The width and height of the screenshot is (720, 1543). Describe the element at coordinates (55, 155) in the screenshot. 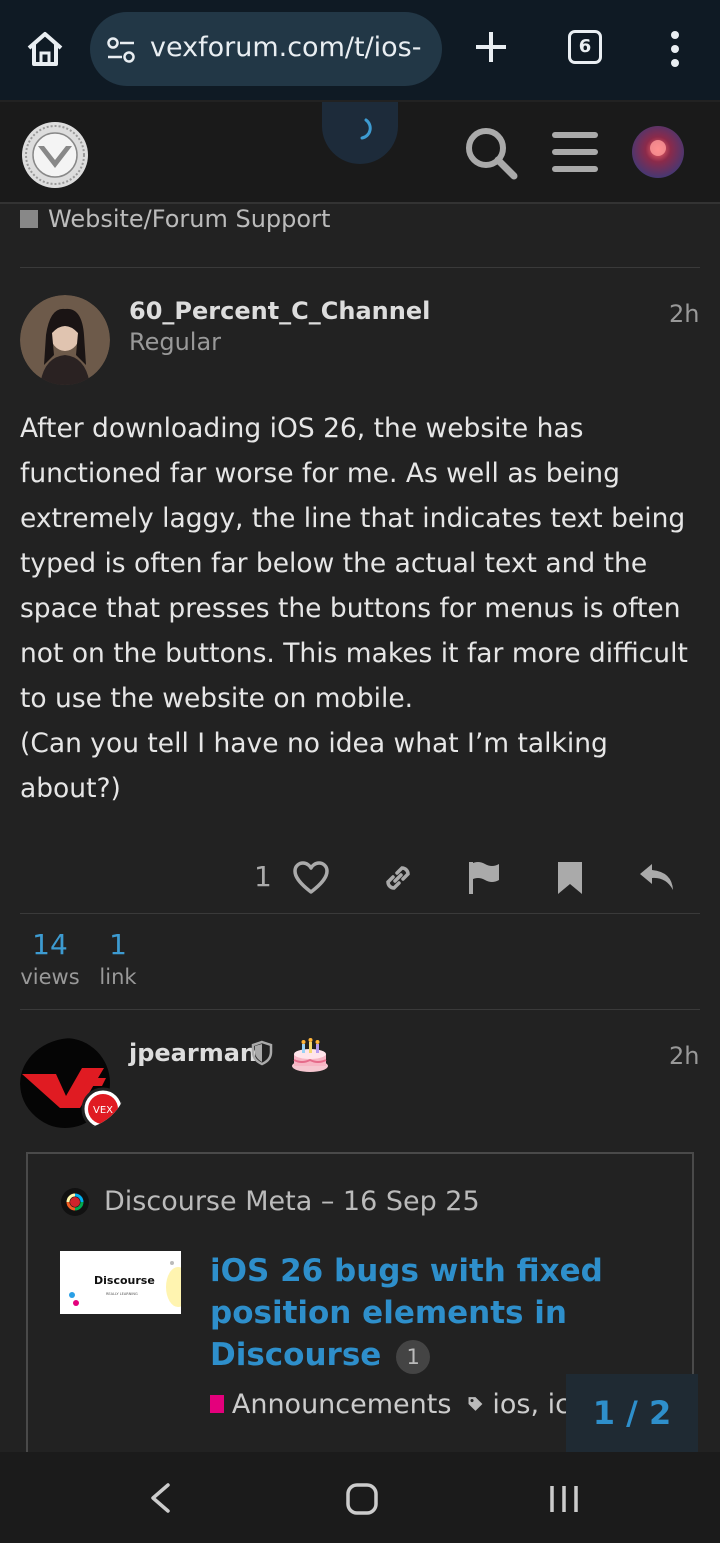

I see `vex-forum-logo` at that location.